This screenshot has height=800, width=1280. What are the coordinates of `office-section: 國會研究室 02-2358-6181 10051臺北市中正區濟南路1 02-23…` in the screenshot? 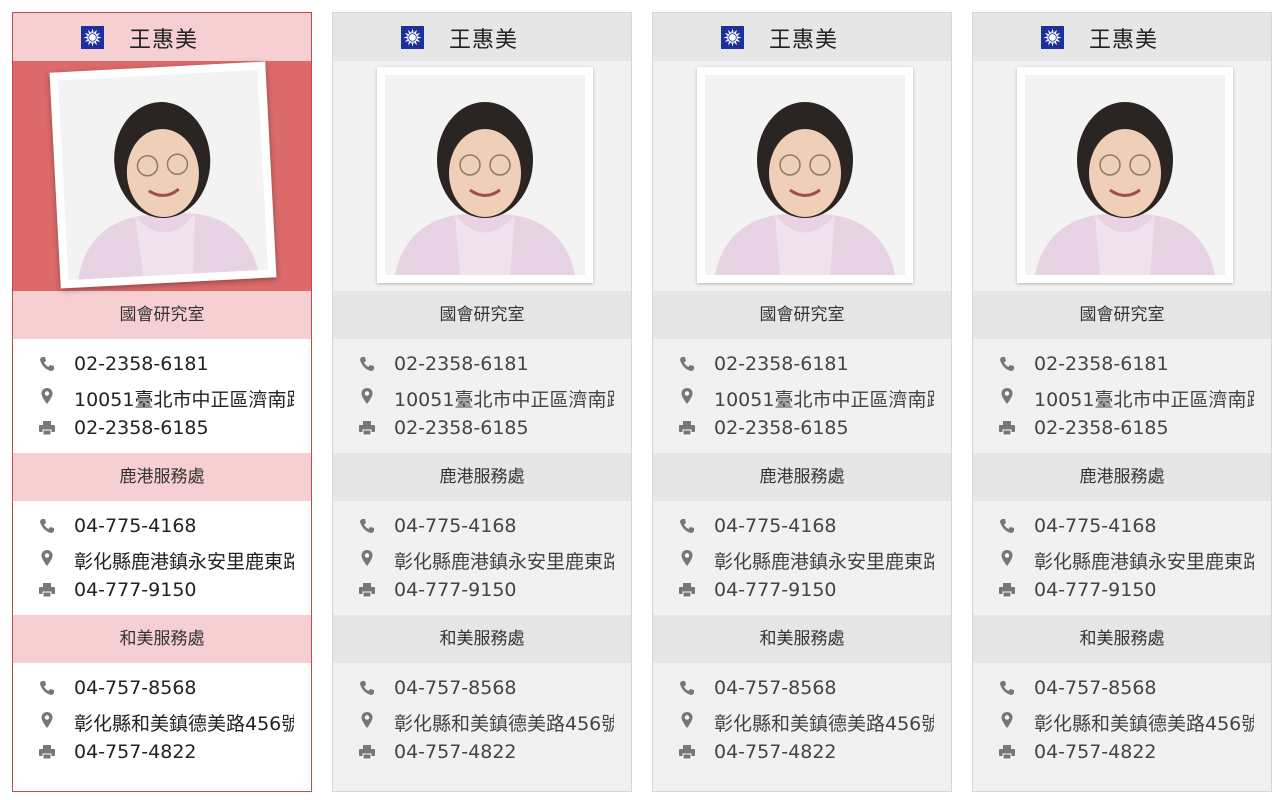 It's located at (162, 372).